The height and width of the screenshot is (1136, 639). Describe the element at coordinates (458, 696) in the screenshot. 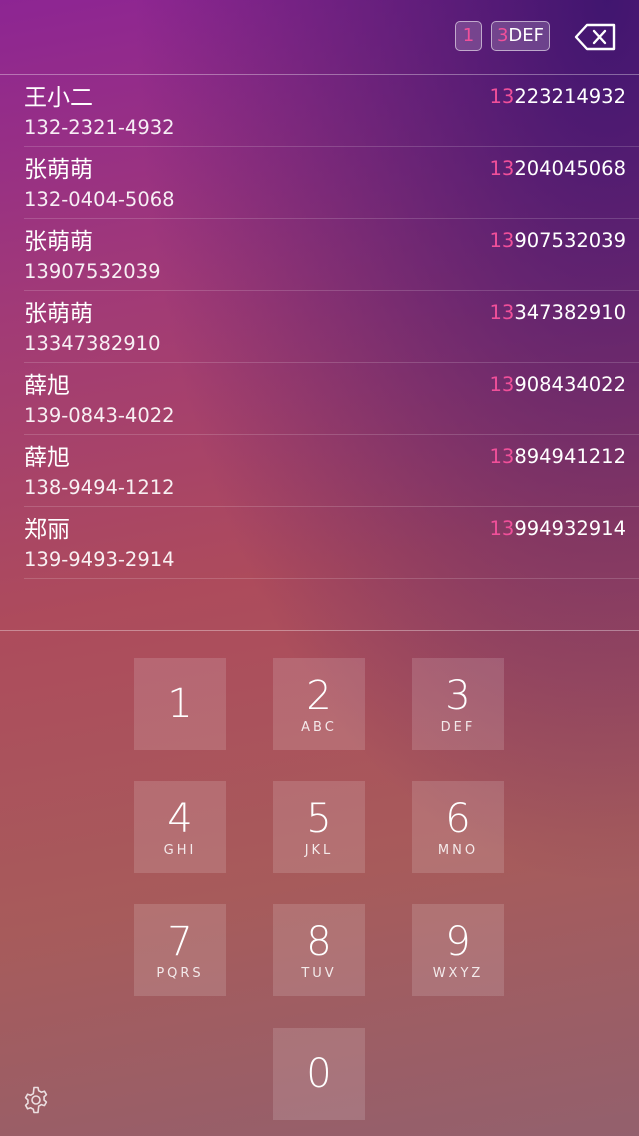

I see `key-digit: 3` at that location.